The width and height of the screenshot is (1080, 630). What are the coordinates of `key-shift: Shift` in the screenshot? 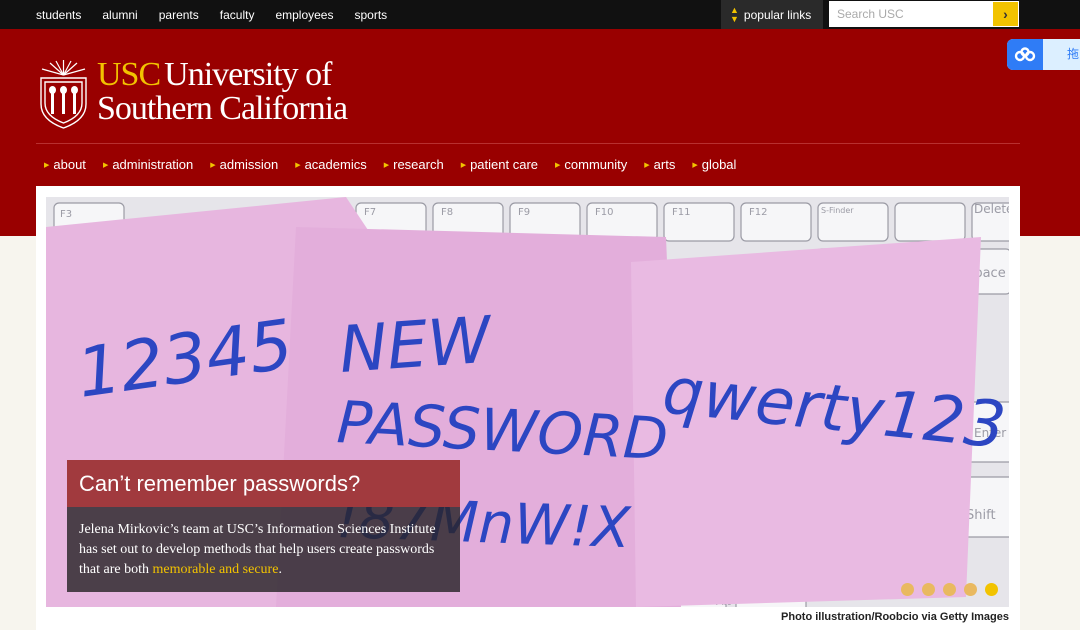 It's located at (981, 515).